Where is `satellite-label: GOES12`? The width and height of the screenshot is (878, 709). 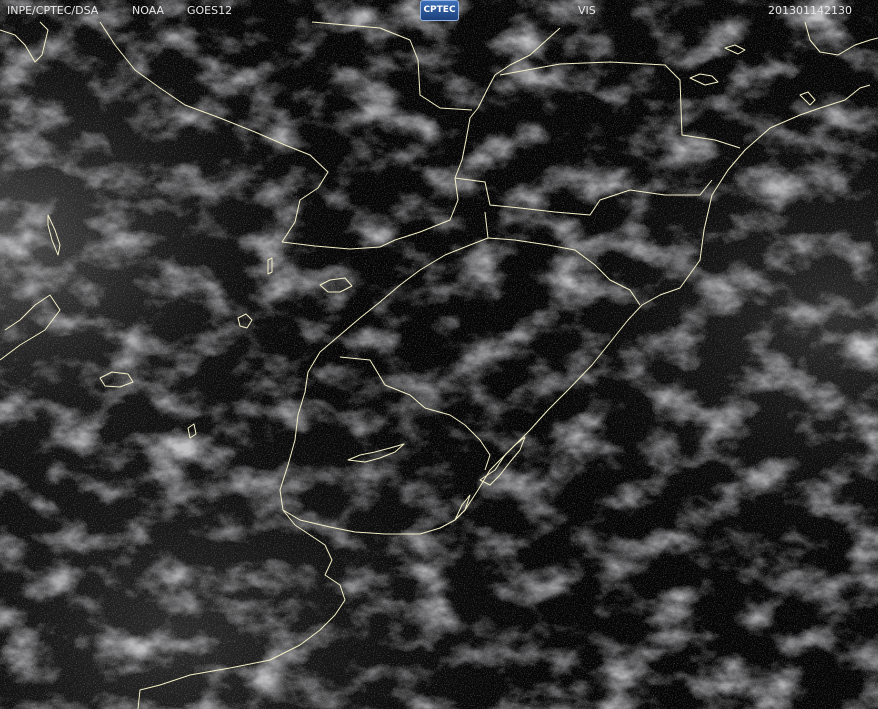
satellite-label: GOES12 is located at coordinates (210, 10).